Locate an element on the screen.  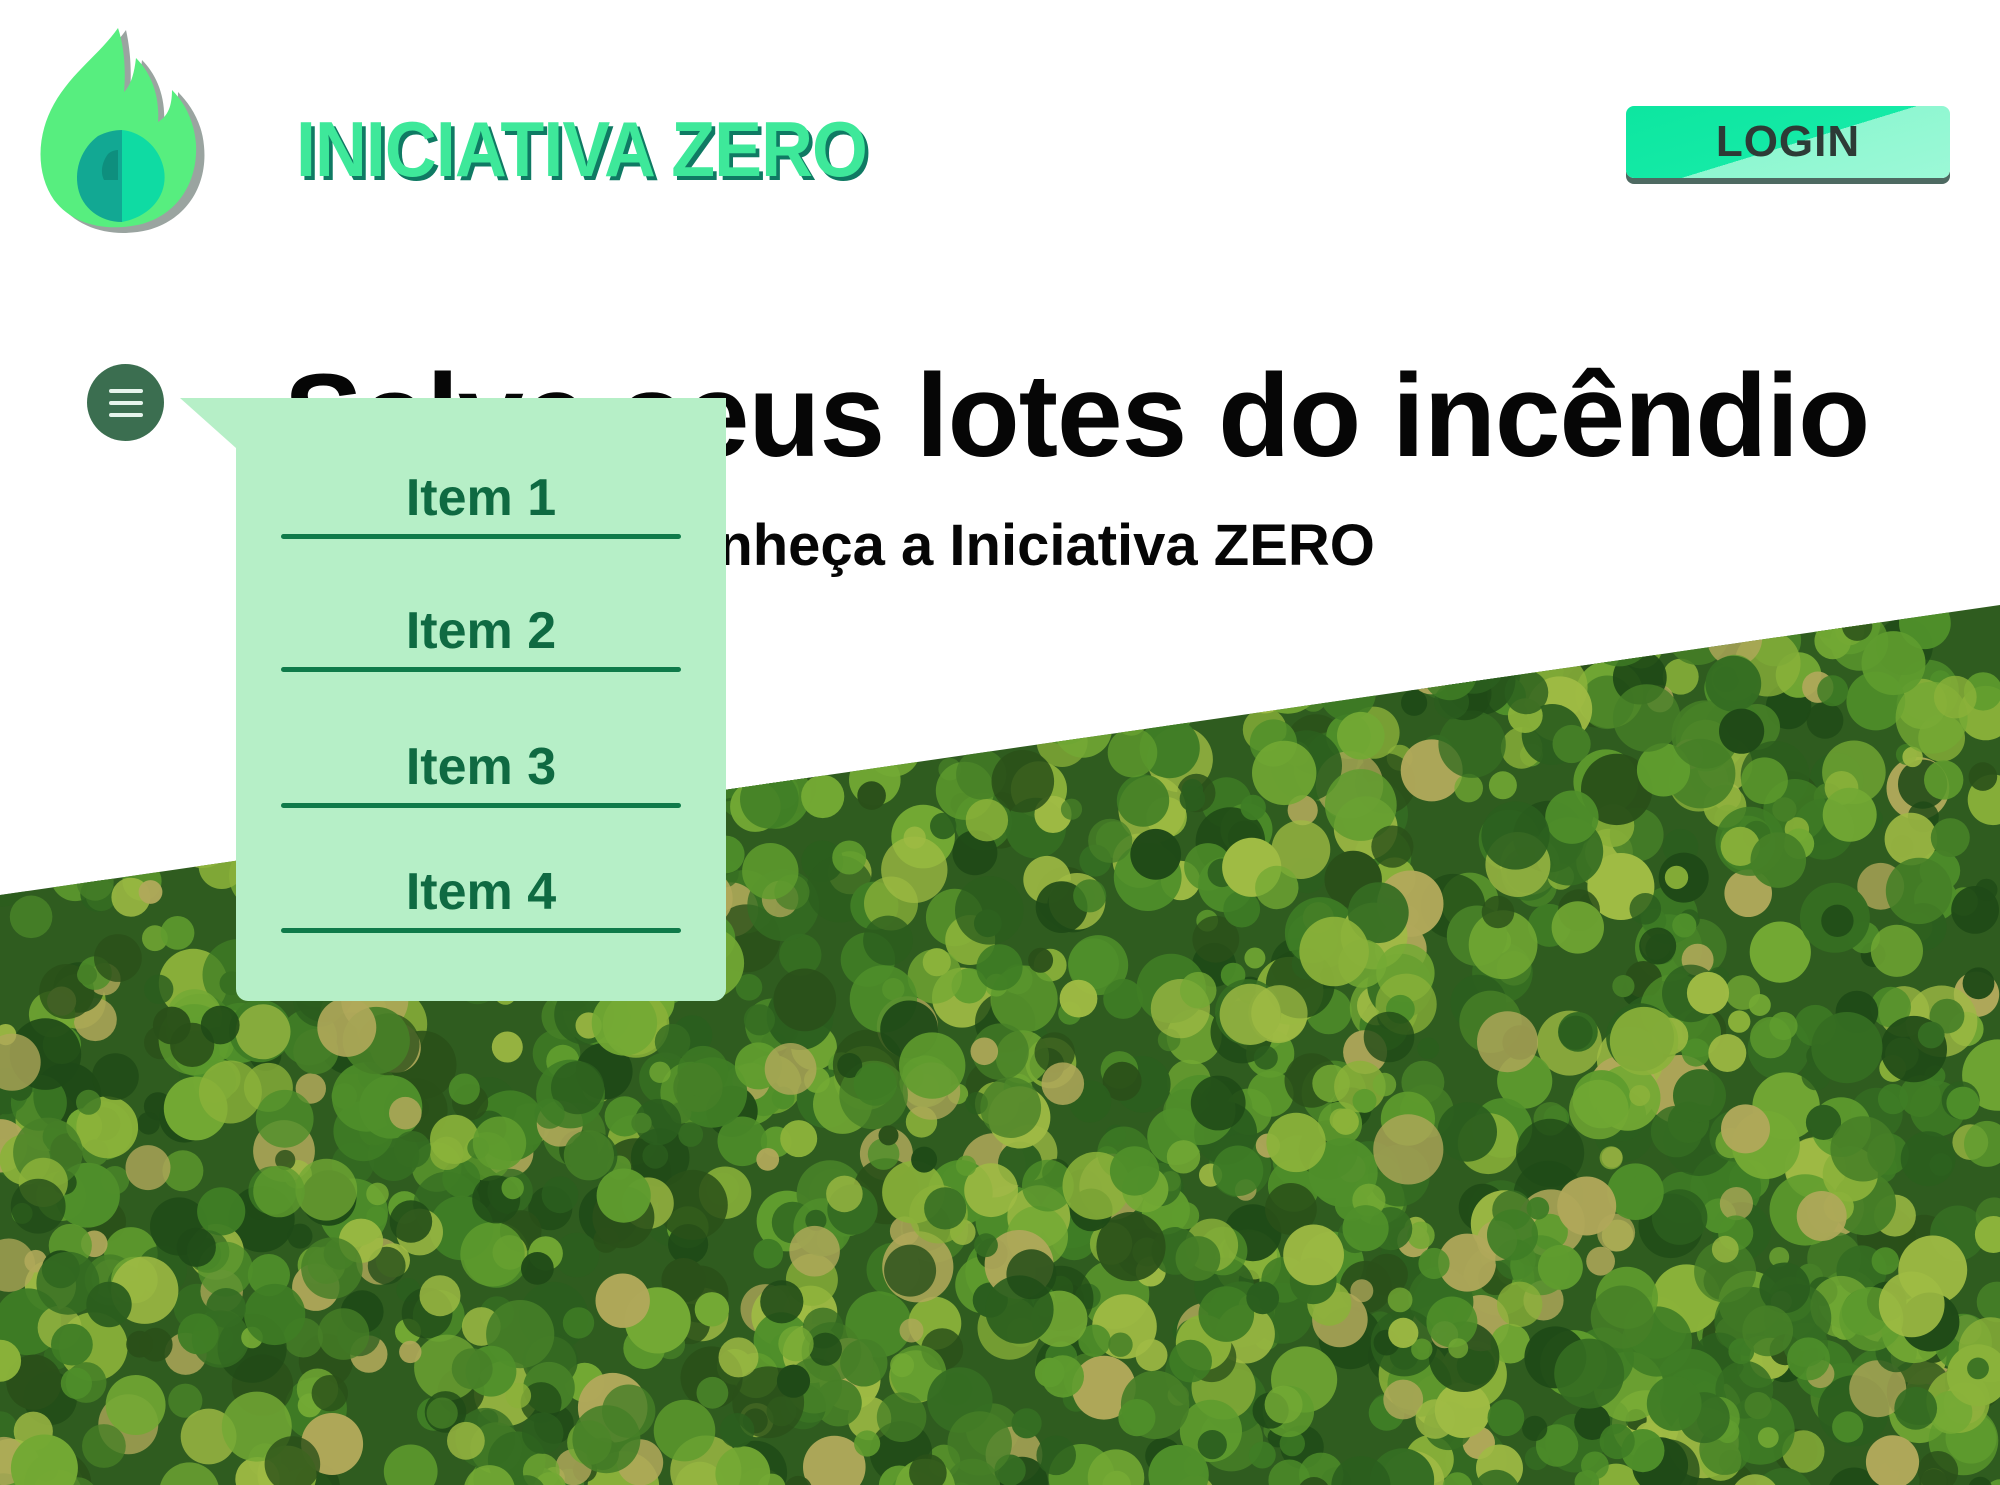
menu-item-label: Item 3 is located at coordinates (481, 767).